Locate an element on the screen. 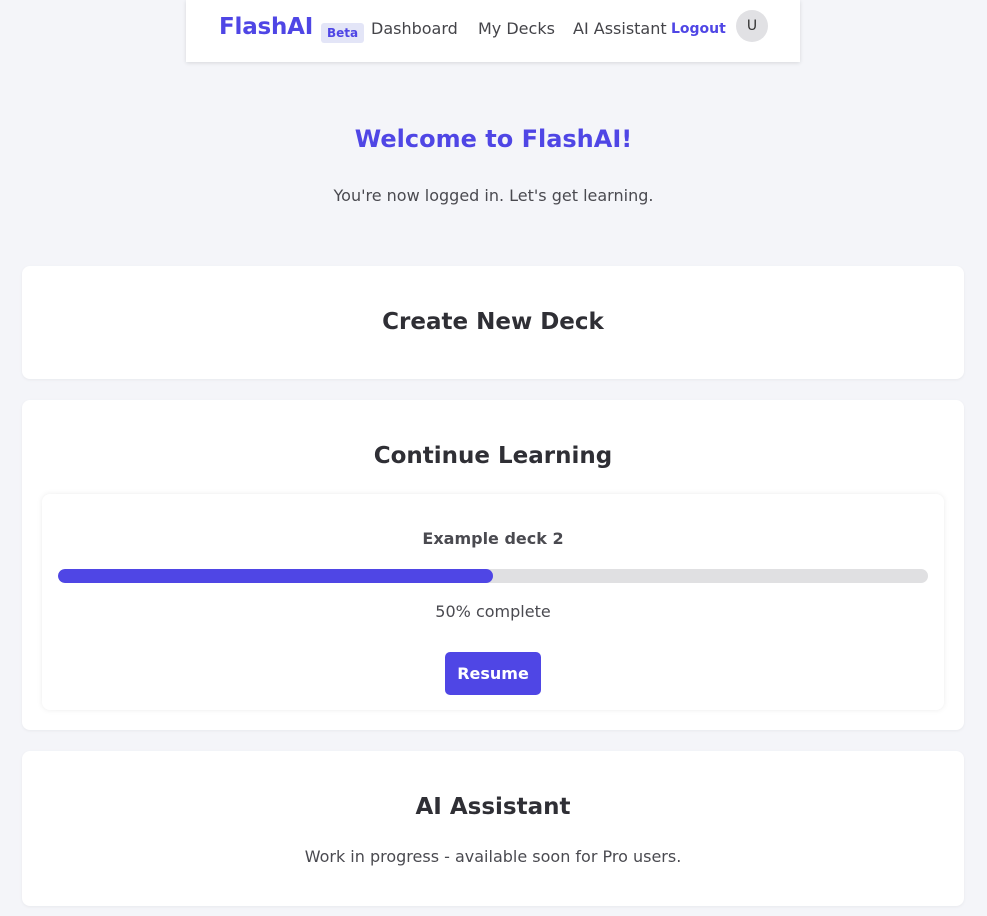 Image resolution: width=987 pixels, height=916 pixels. nav-link-my-decks: My Decks is located at coordinates (516, 28).